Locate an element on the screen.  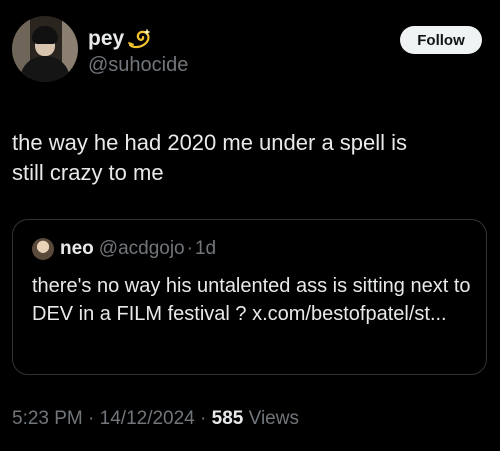
quoted-author-avatar is located at coordinates (43, 249).